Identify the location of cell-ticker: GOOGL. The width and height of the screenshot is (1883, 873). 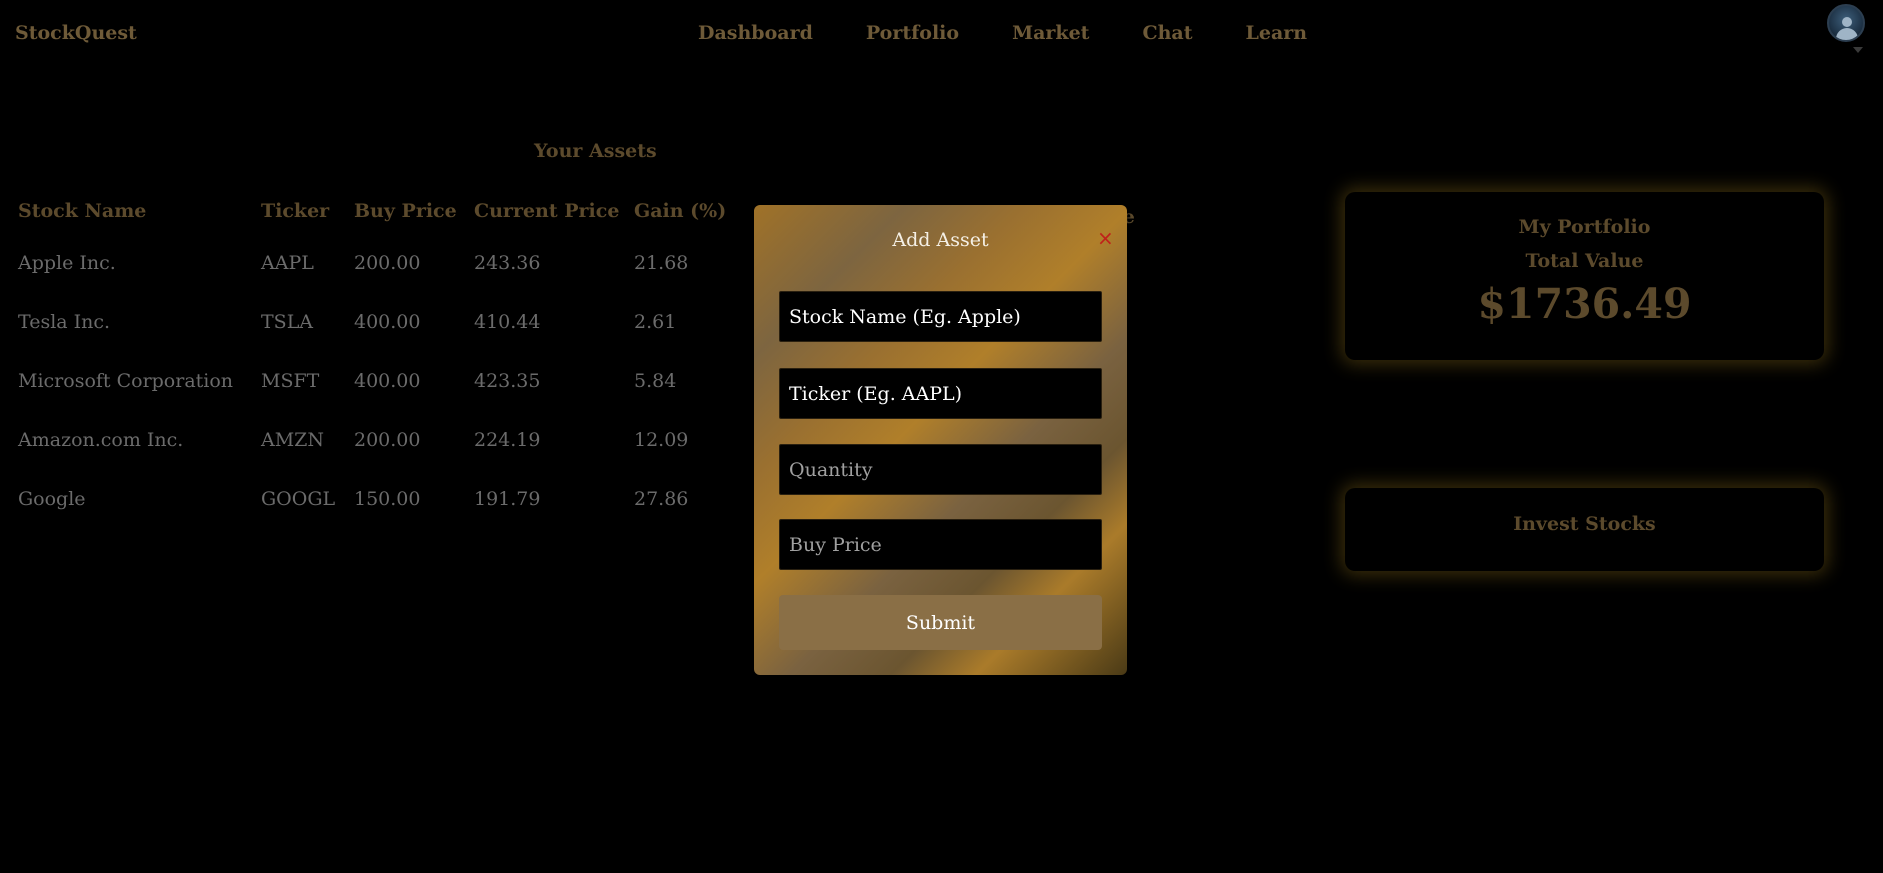
(298, 498).